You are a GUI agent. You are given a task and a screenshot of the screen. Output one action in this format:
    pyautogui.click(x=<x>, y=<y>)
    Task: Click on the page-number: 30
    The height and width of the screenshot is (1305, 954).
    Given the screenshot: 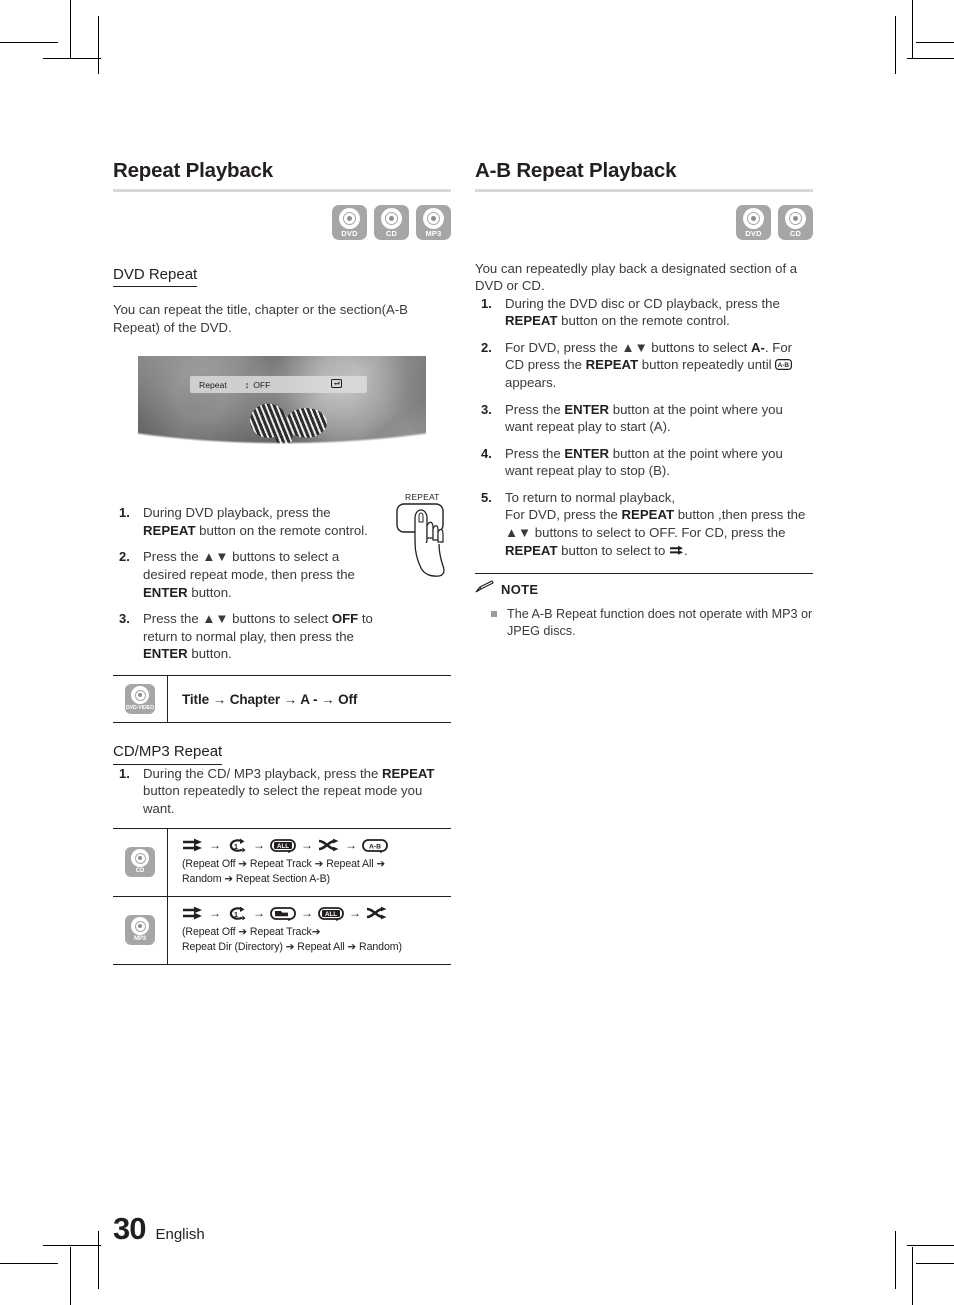 What is the action you would take?
    pyautogui.click(x=129, y=1228)
    